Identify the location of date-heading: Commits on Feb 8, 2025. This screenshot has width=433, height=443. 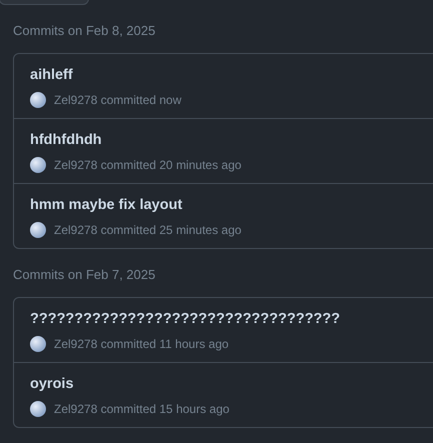
(84, 31).